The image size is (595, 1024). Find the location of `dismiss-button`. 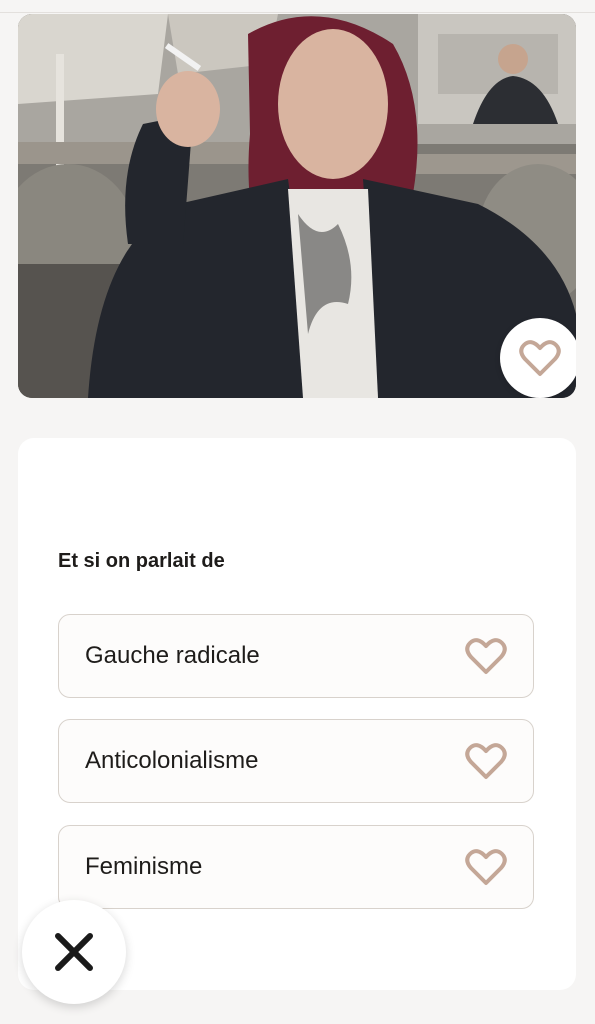

dismiss-button is located at coordinates (74, 952).